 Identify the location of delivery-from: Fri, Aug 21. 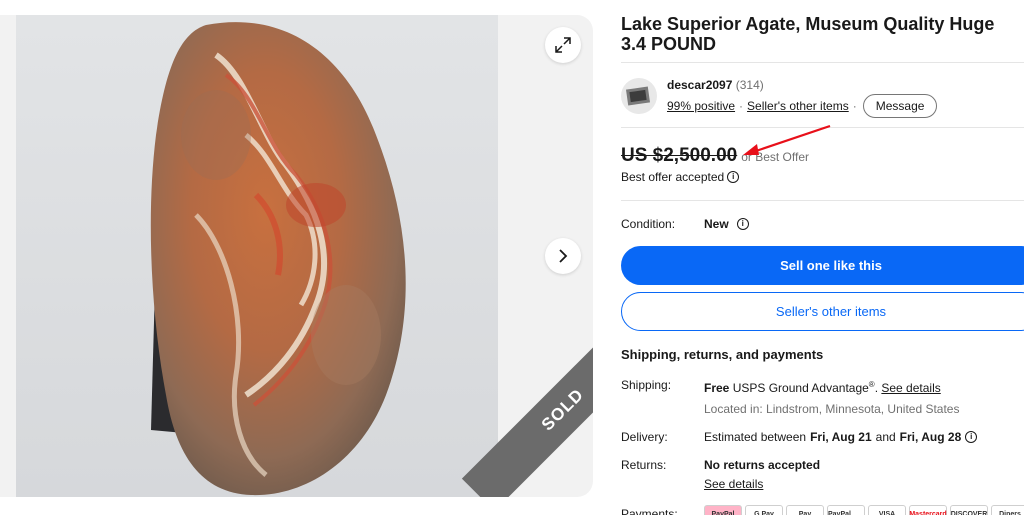
(841, 437).